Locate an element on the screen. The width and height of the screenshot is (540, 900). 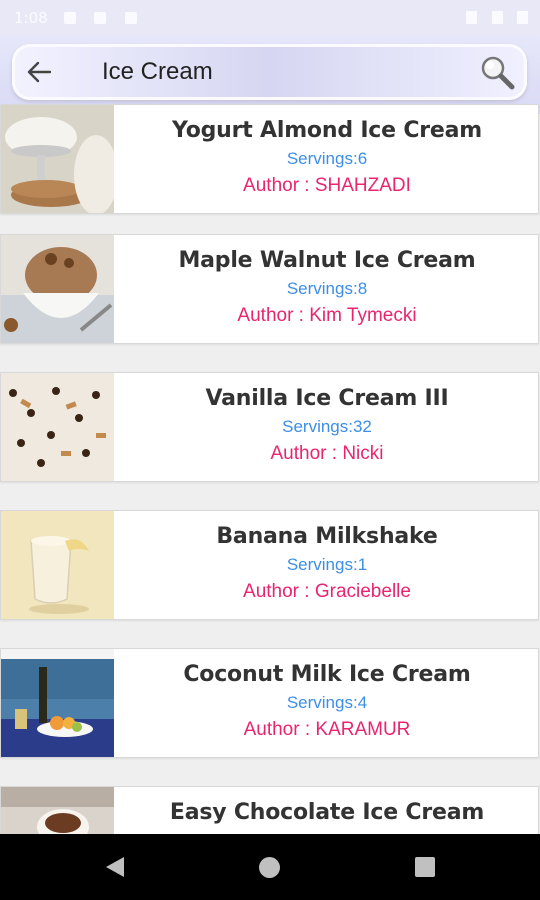
recipe-author: Author : Kim Tymecki is located at coordinates (327, 315).